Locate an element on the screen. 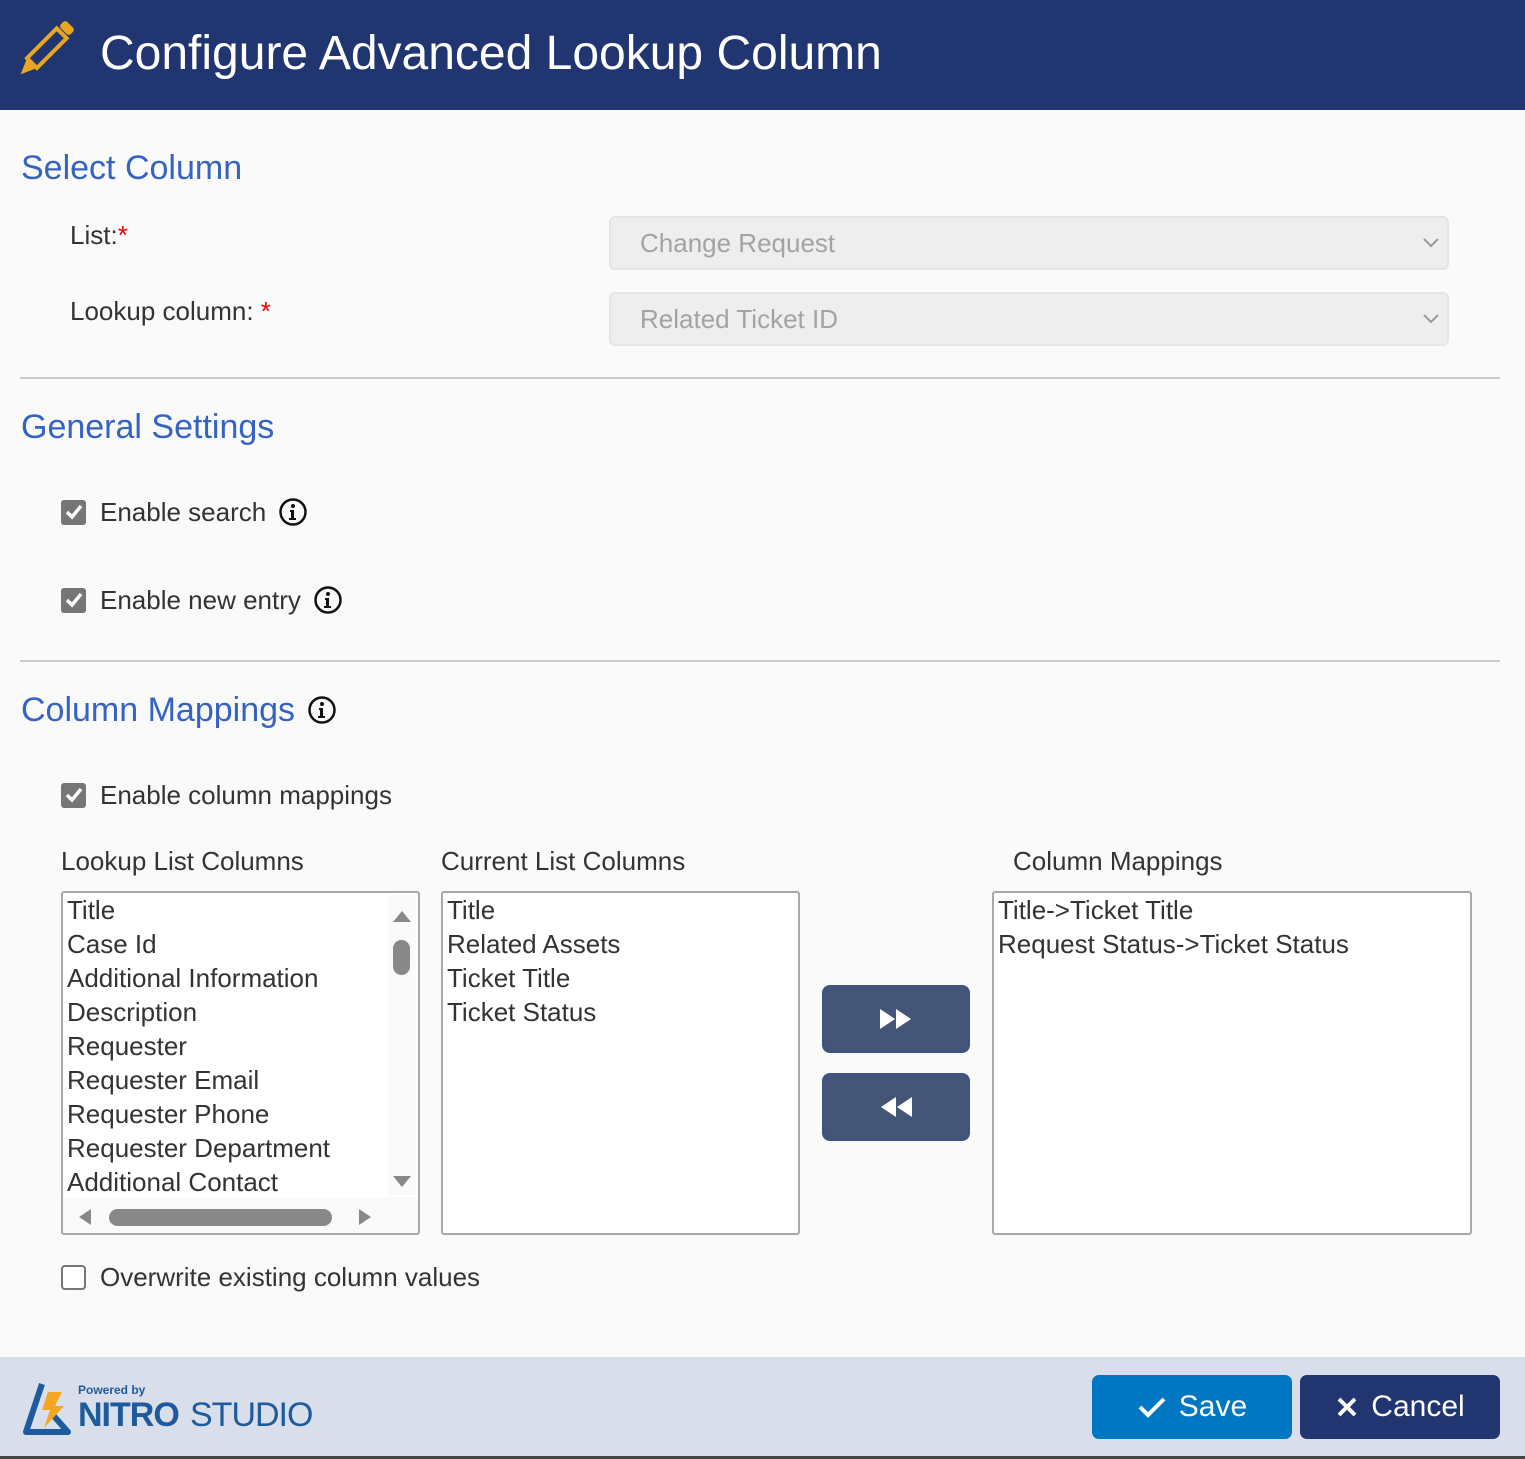  lookup-column-label-text: Lookup column: is located at coordinates (165, 311).